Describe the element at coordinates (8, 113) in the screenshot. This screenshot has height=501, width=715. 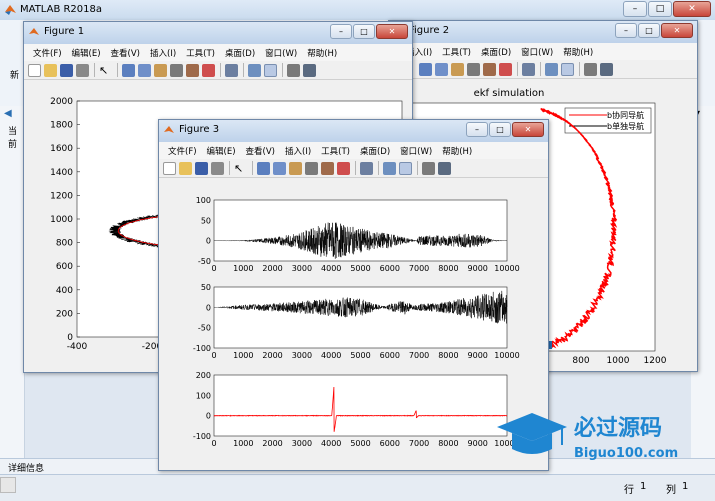
I see `back-arrow-icon: ◀` at that location.